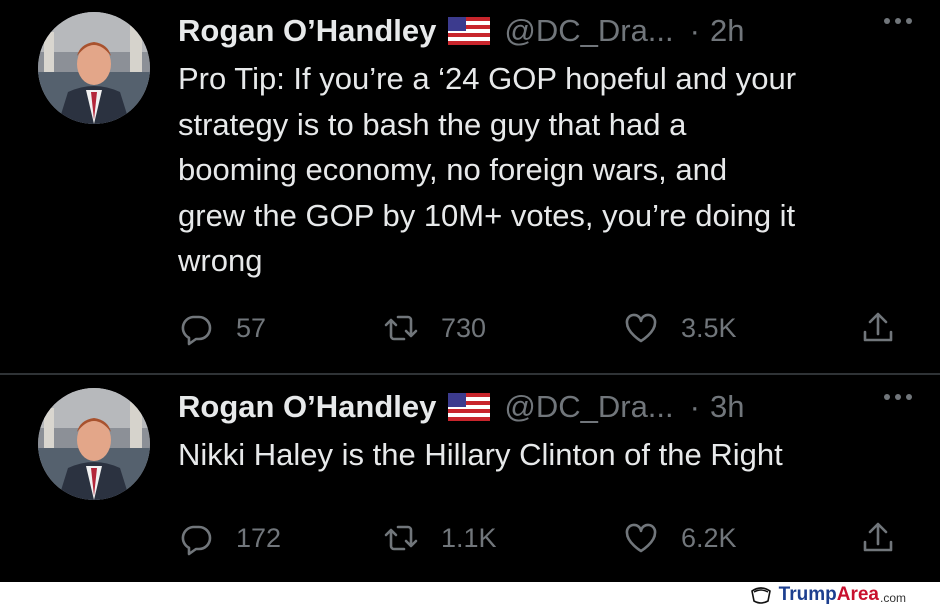  Describe the element at coordinates (548, 538) in the screenshot. I see `tweet-actions: 172 1.1K 6.2K` at that location.